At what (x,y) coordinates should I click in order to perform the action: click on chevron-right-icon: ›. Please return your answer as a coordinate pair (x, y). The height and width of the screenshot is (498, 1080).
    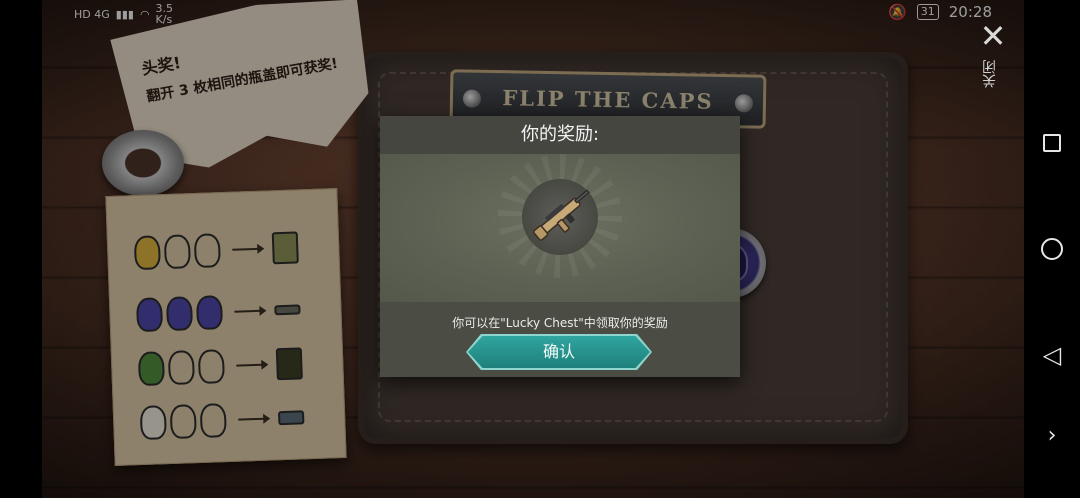
    Looking at the image, I should click on (1052, 435).